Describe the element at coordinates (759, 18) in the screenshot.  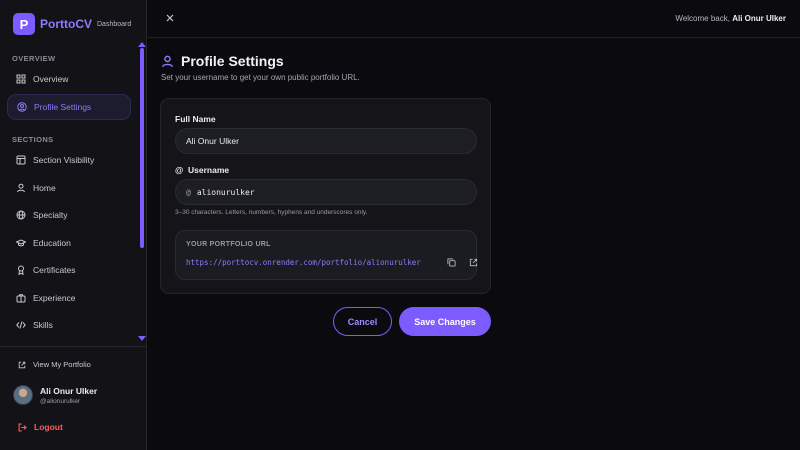
I see `welcome-name: Ali Onur Ulker` at that location.